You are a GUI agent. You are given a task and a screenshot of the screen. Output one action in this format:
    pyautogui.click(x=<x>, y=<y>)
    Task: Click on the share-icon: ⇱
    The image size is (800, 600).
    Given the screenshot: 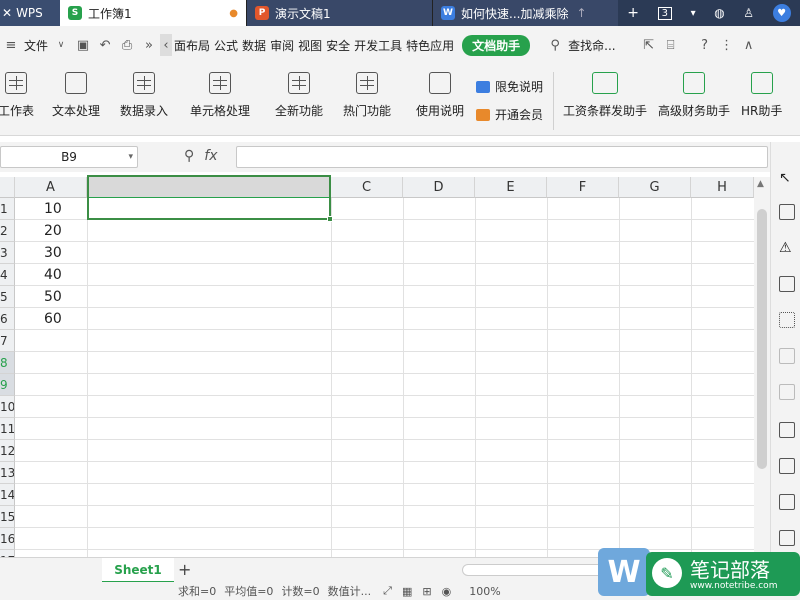 What is the action you would take?
    pyautogui.click(x=649, y=45)
    